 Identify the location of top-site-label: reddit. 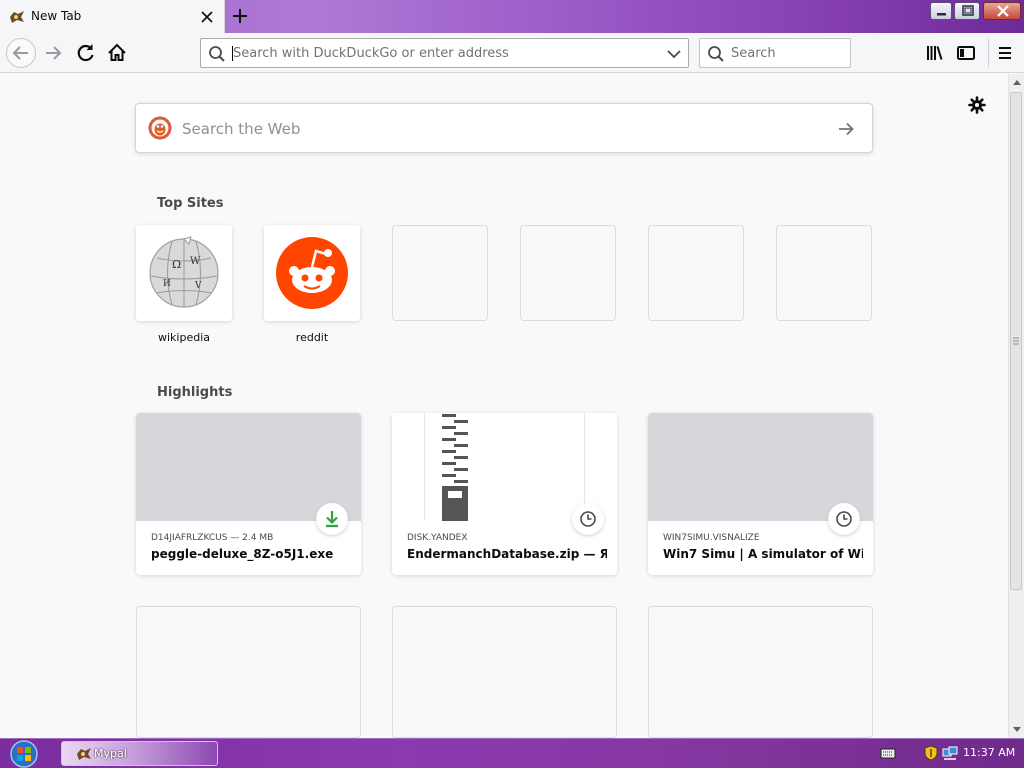
(312, 337).